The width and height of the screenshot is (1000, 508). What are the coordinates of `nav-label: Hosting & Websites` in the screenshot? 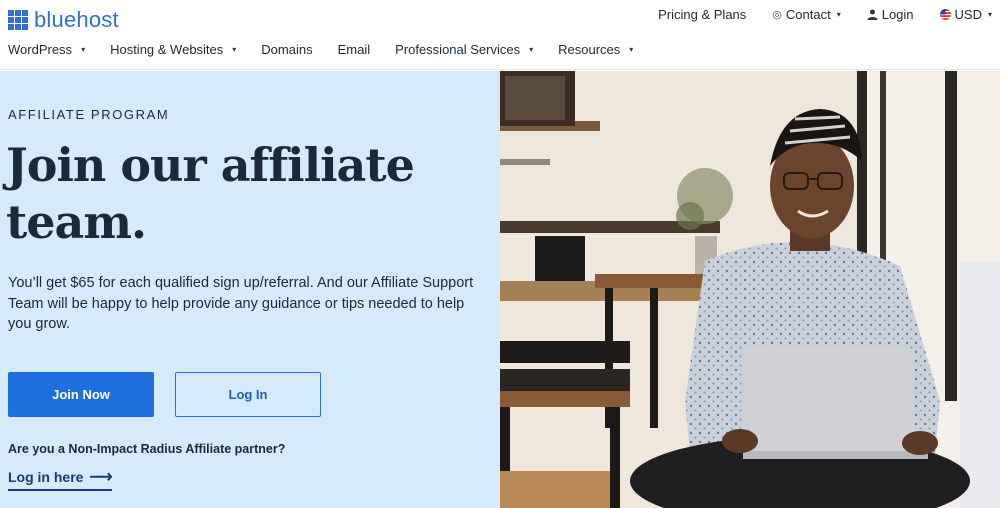 It's located at (167, 49).